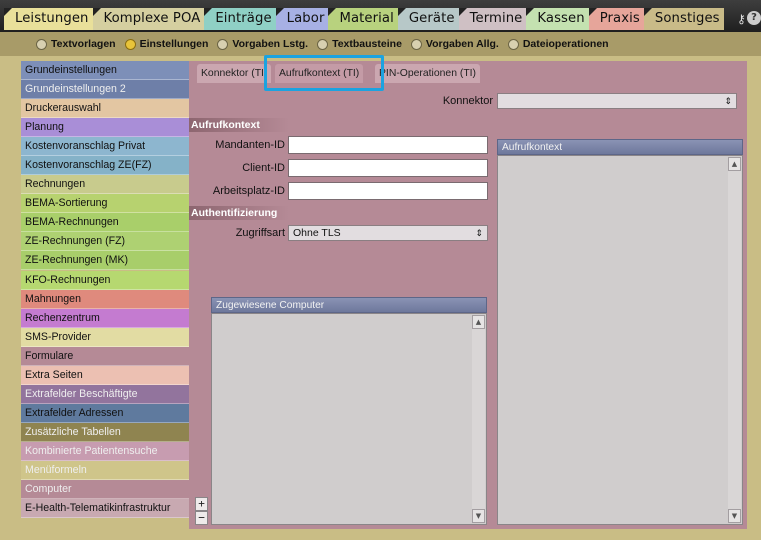  Describe the element at coordinates (349, 419) in the screenshot. I see `computer-list: ▲ ▼` at that location.